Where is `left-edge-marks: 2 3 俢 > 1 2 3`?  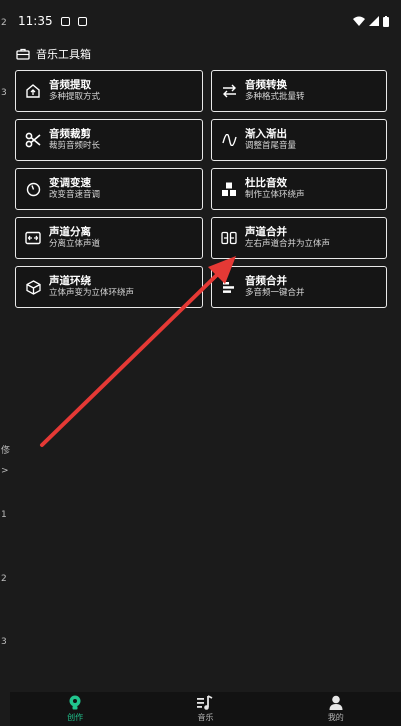 left-edge-marks: 2 3 俢 > 1 2 3 is located at coordinates (5, 363).